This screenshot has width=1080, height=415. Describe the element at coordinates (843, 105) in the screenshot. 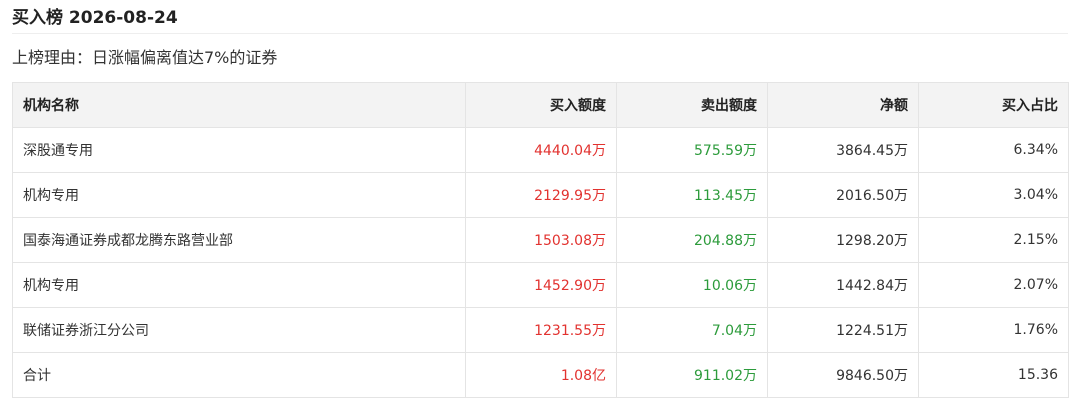

I see `column-header-net-amount: 净额` at that location.